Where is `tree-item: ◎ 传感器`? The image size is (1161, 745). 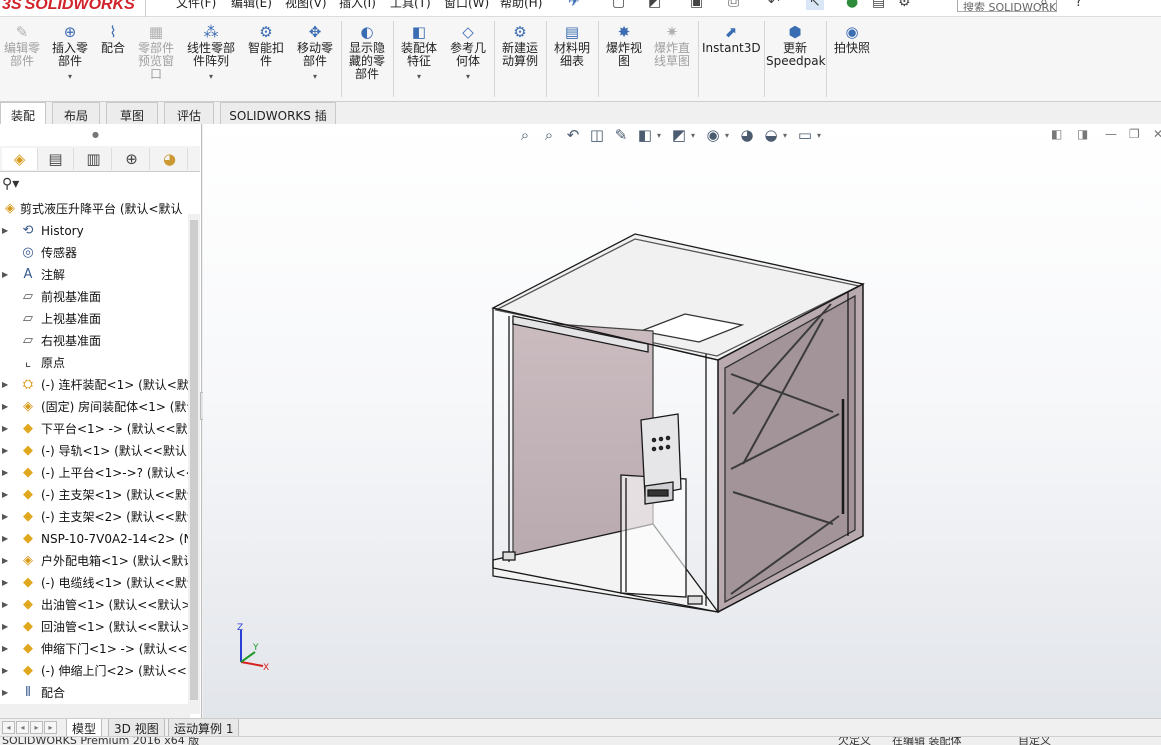 tree-item: ◎ 传感器 is located at coordinates (95, 253).